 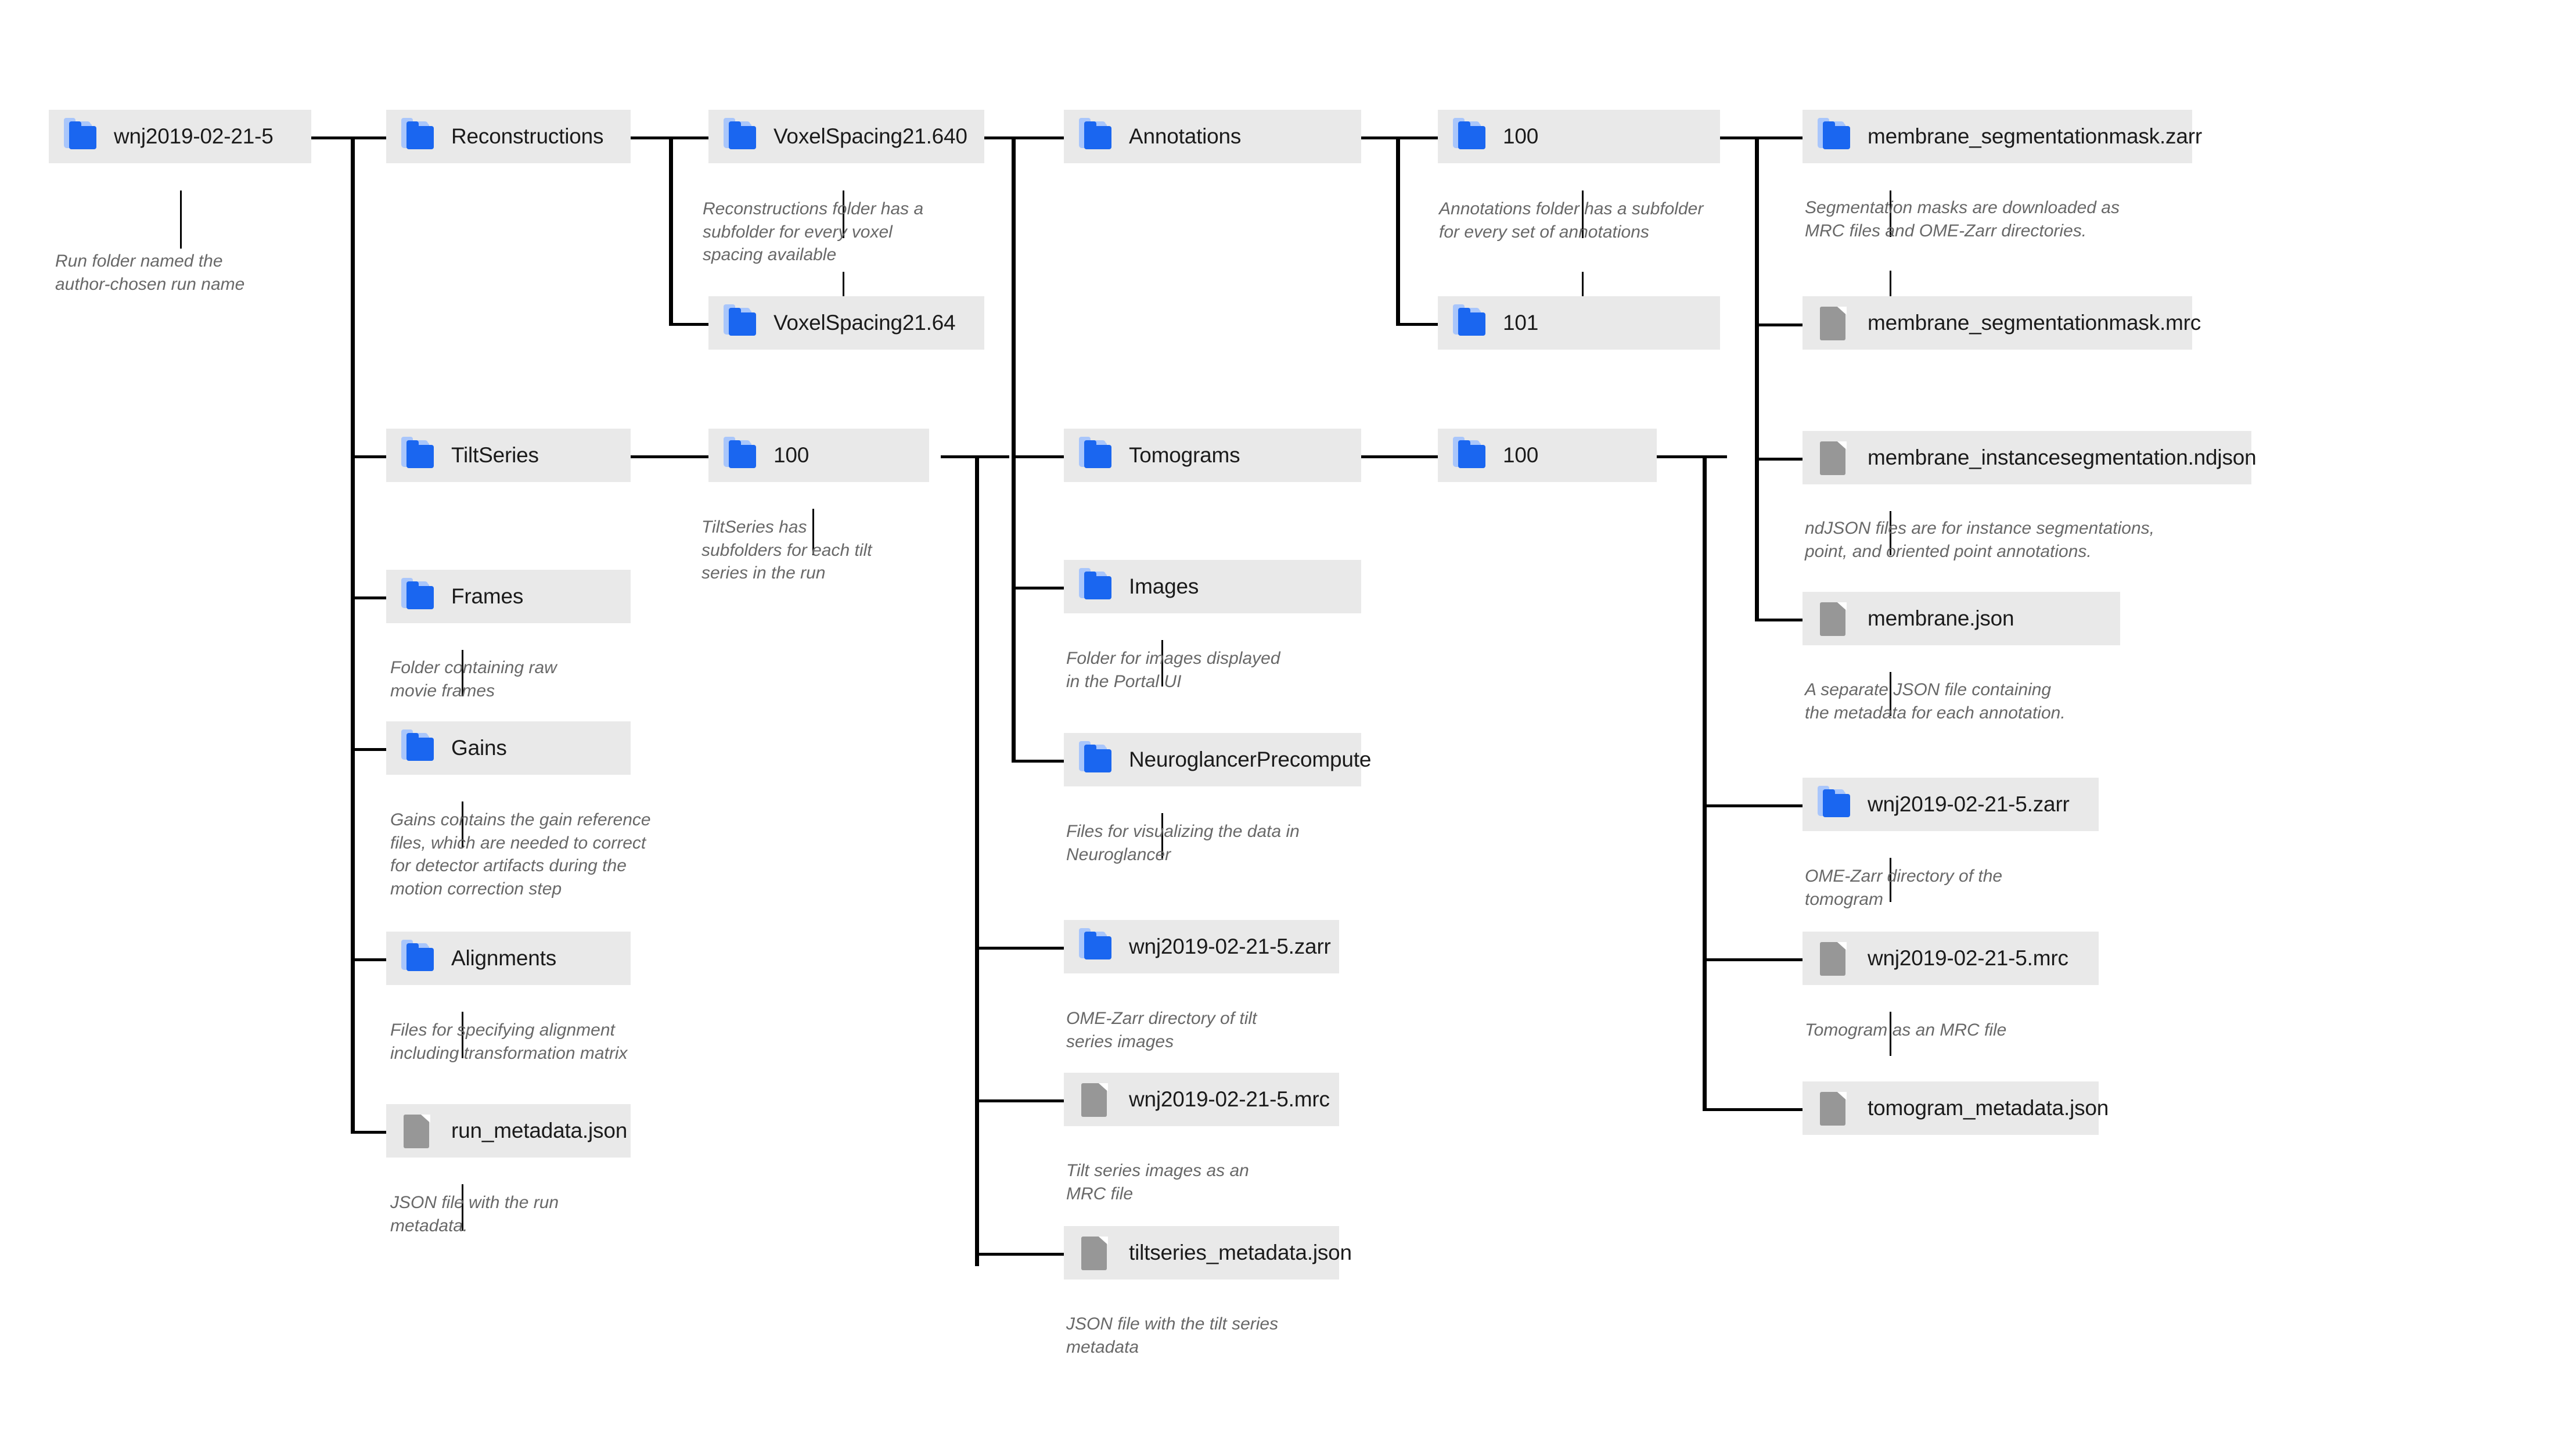 What do you see at coordinates (1780, 620) in the screenshot?
I see `connector-trunk-membrane-json` at bounding box center [1780, 620].